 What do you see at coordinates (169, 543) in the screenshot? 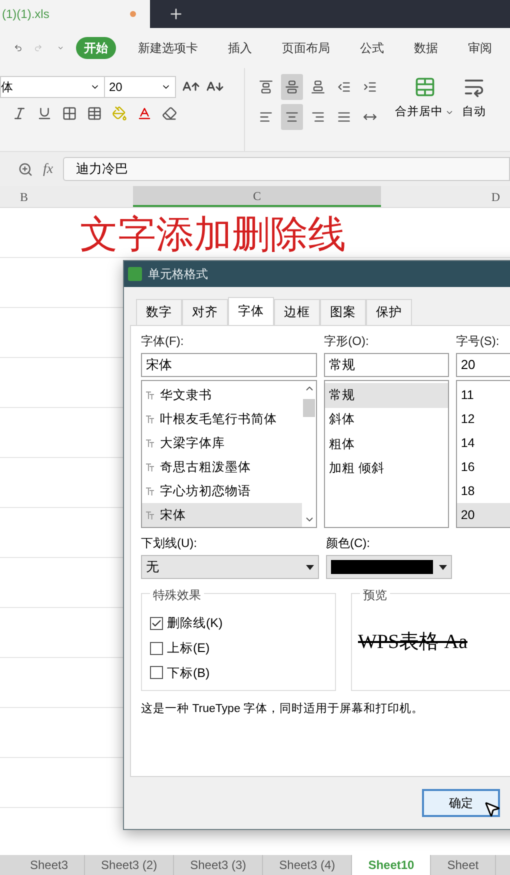
I see `field-label: 下划线(U):` at bounding box center [169, 543].